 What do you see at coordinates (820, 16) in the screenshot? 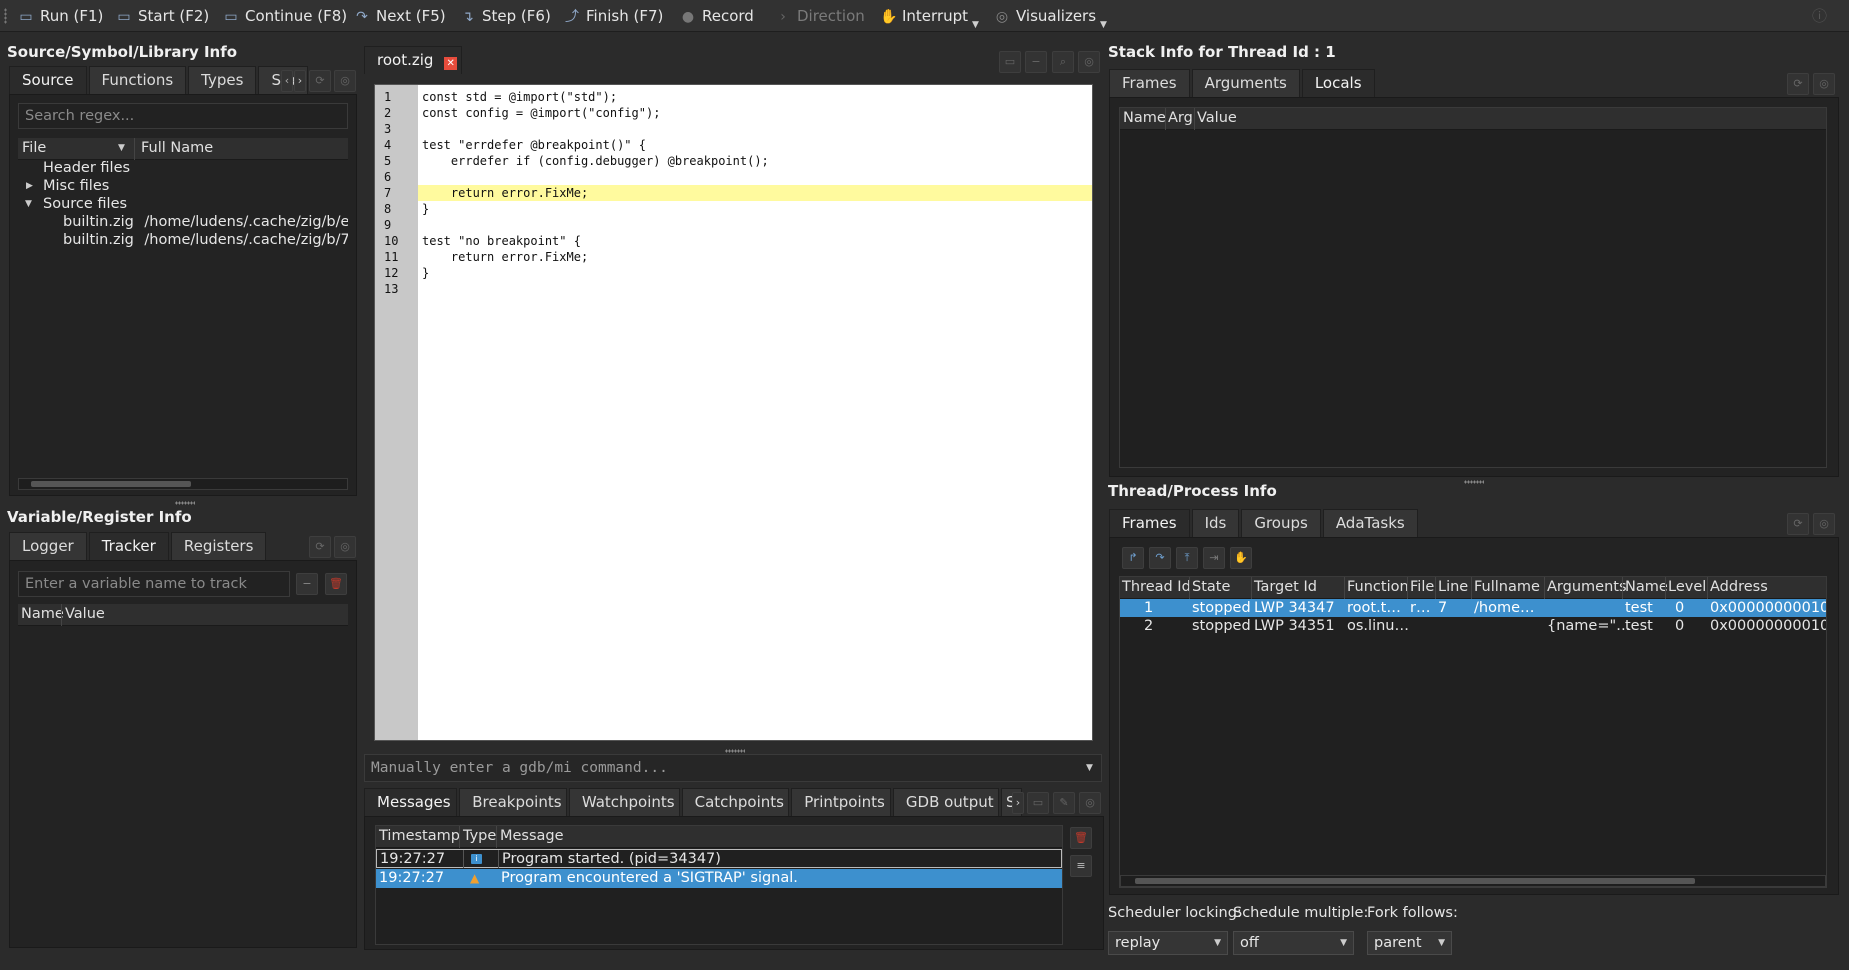
I see `direction-button: › Direction` at bounding box center [820, 16].